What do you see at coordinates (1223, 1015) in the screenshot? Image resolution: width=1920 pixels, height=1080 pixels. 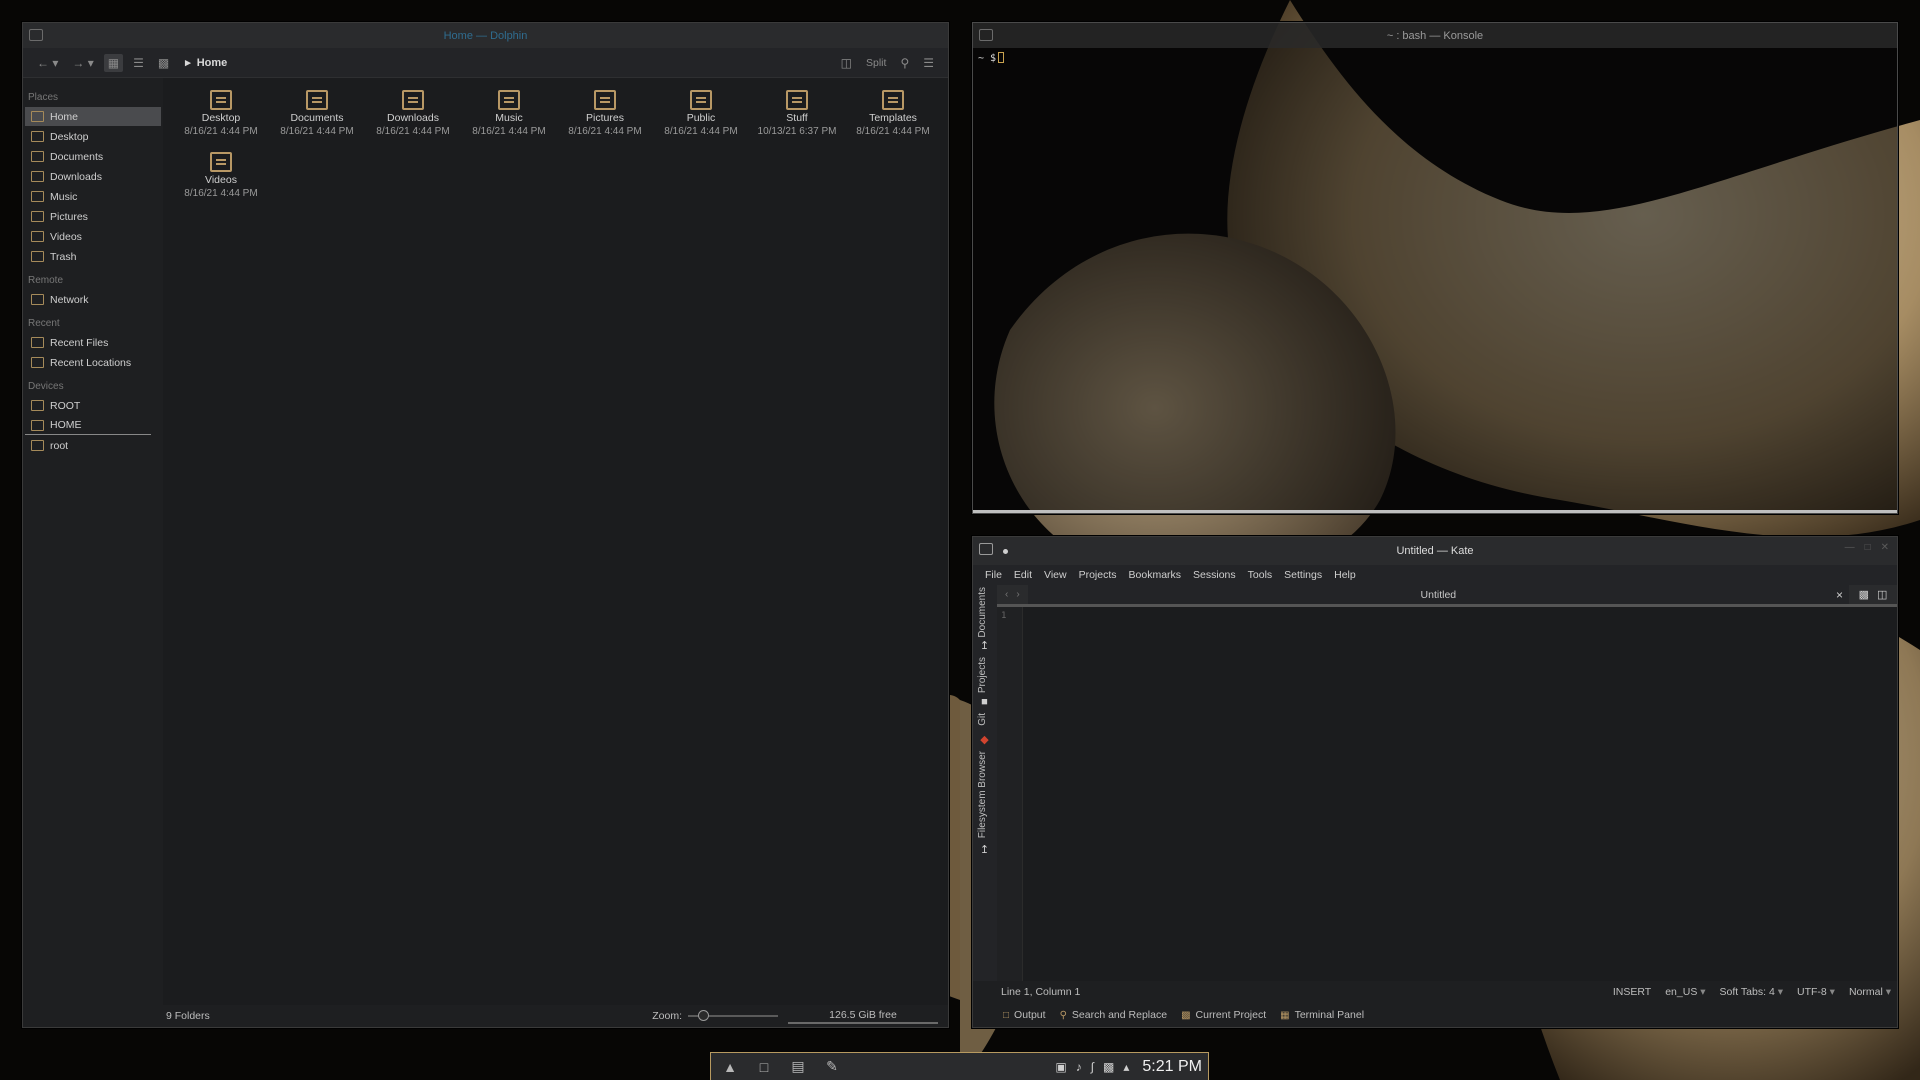 I see `tool-current-project-button: ▩ Current Project` at bounding box center [1223, 1015].